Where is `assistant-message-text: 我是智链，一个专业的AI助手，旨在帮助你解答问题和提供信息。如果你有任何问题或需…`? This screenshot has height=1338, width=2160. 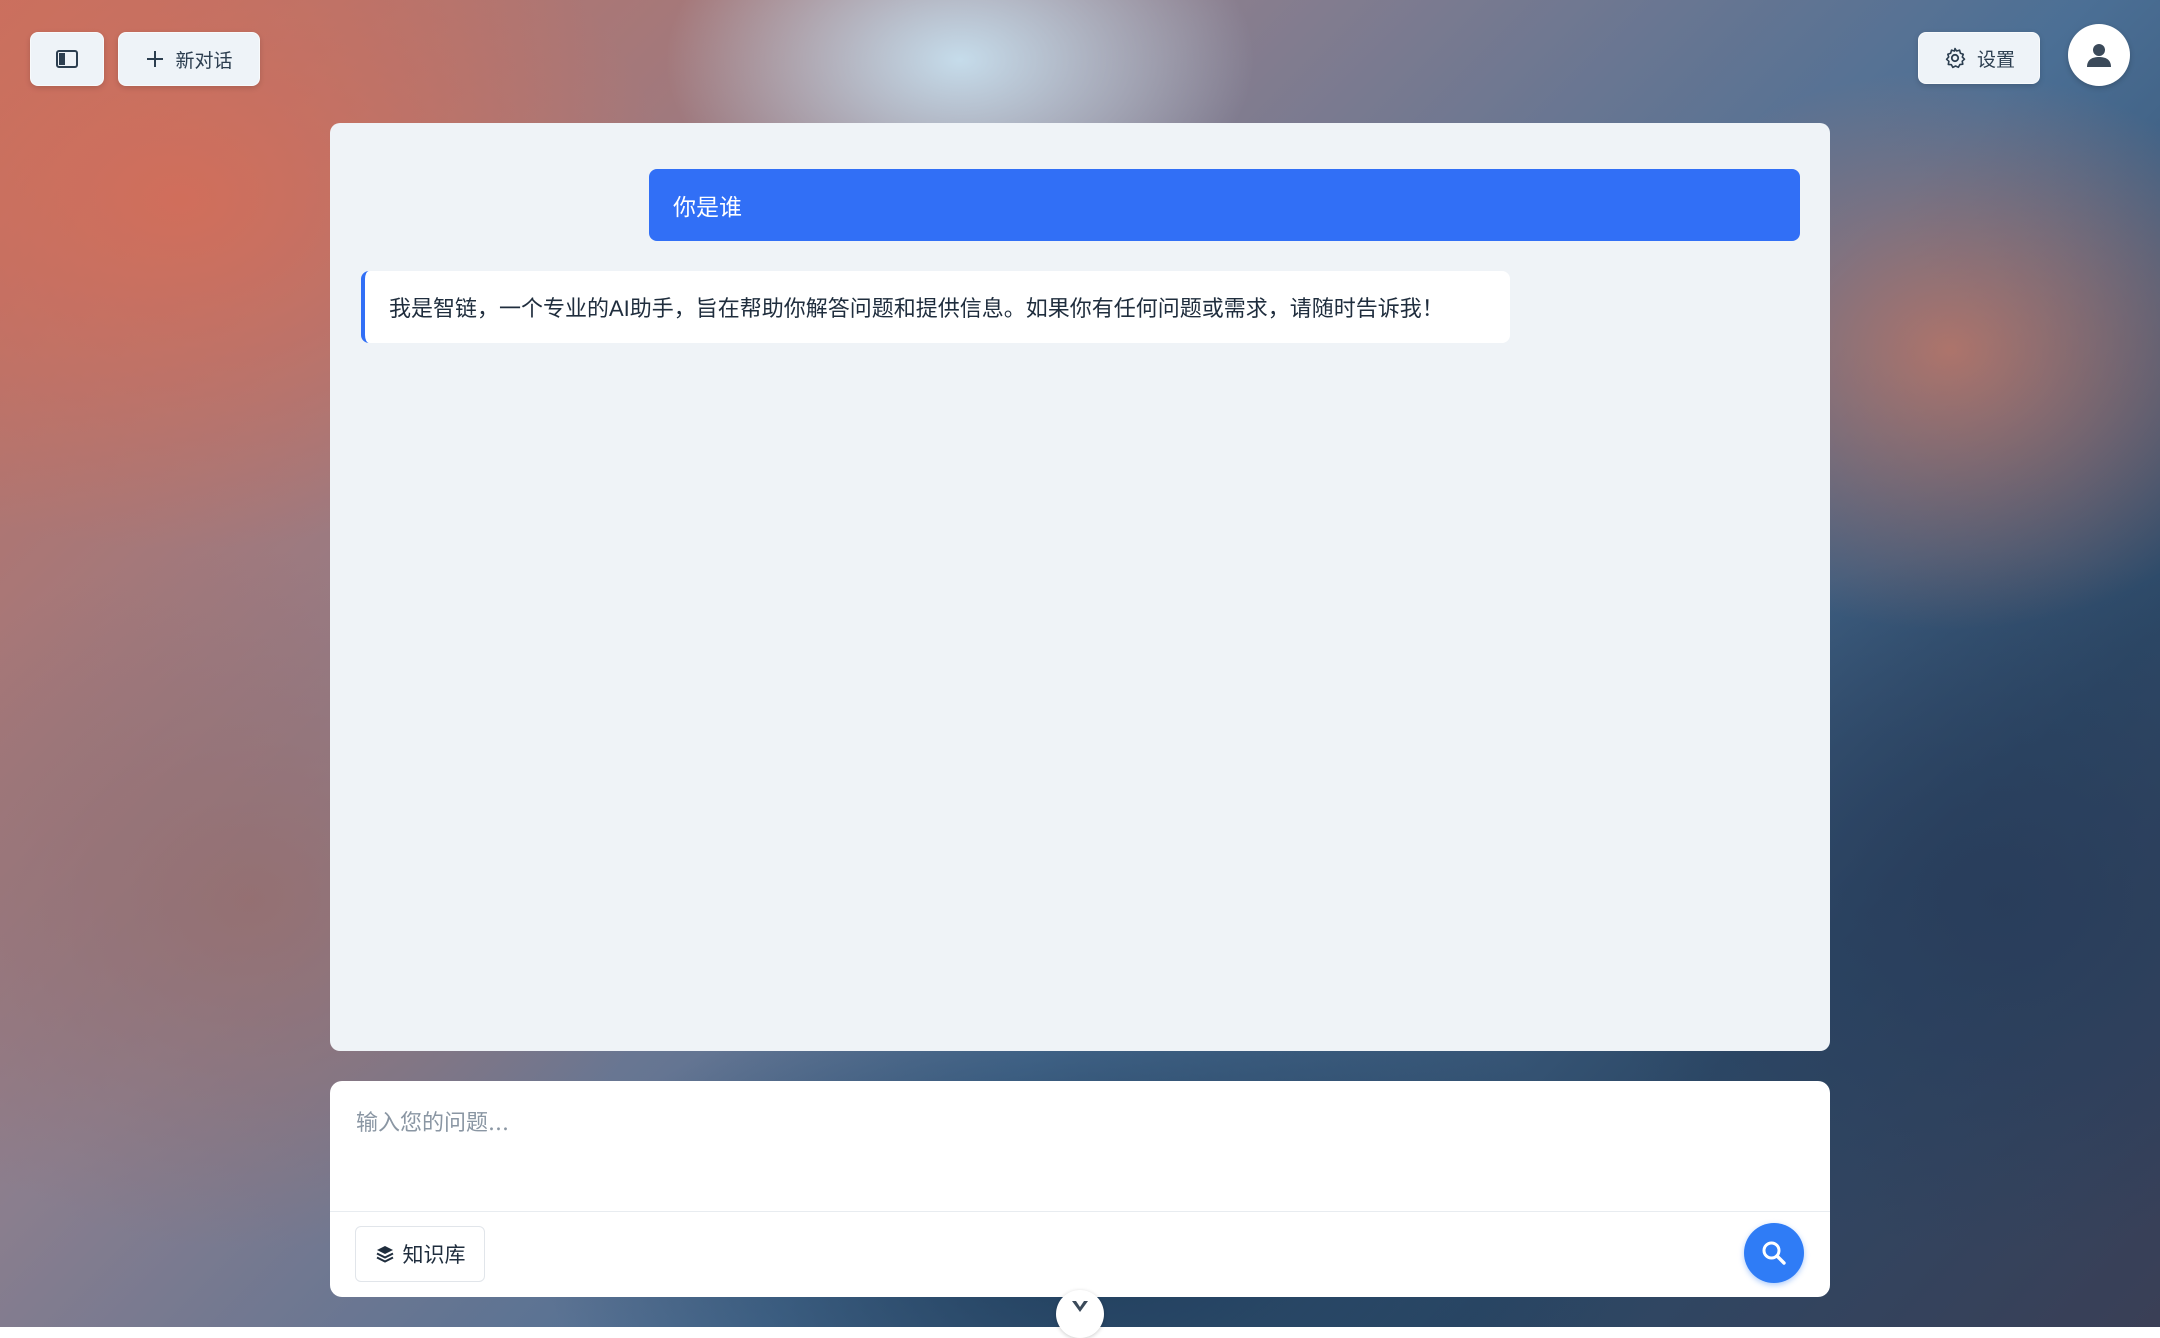
assistant-message-text: 我是智链，一个专业的AI助手，旨在帮助你解答问题和提供信息。如果你有任何问题或需… is located at coordinates (916, 308).